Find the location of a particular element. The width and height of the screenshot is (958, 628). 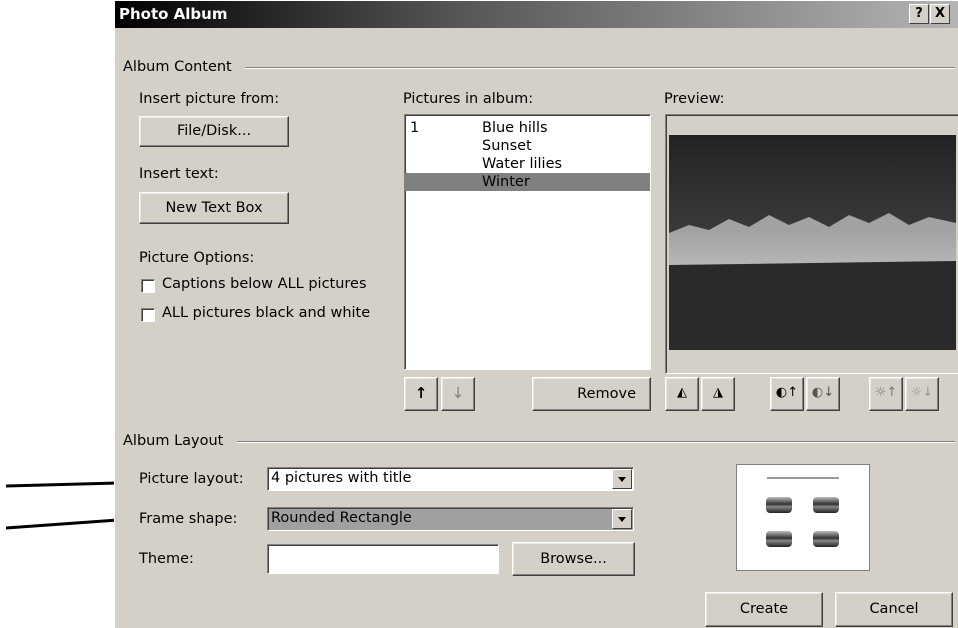

brightness-up-button: ☼↑ is located at coordinates (886, 394).